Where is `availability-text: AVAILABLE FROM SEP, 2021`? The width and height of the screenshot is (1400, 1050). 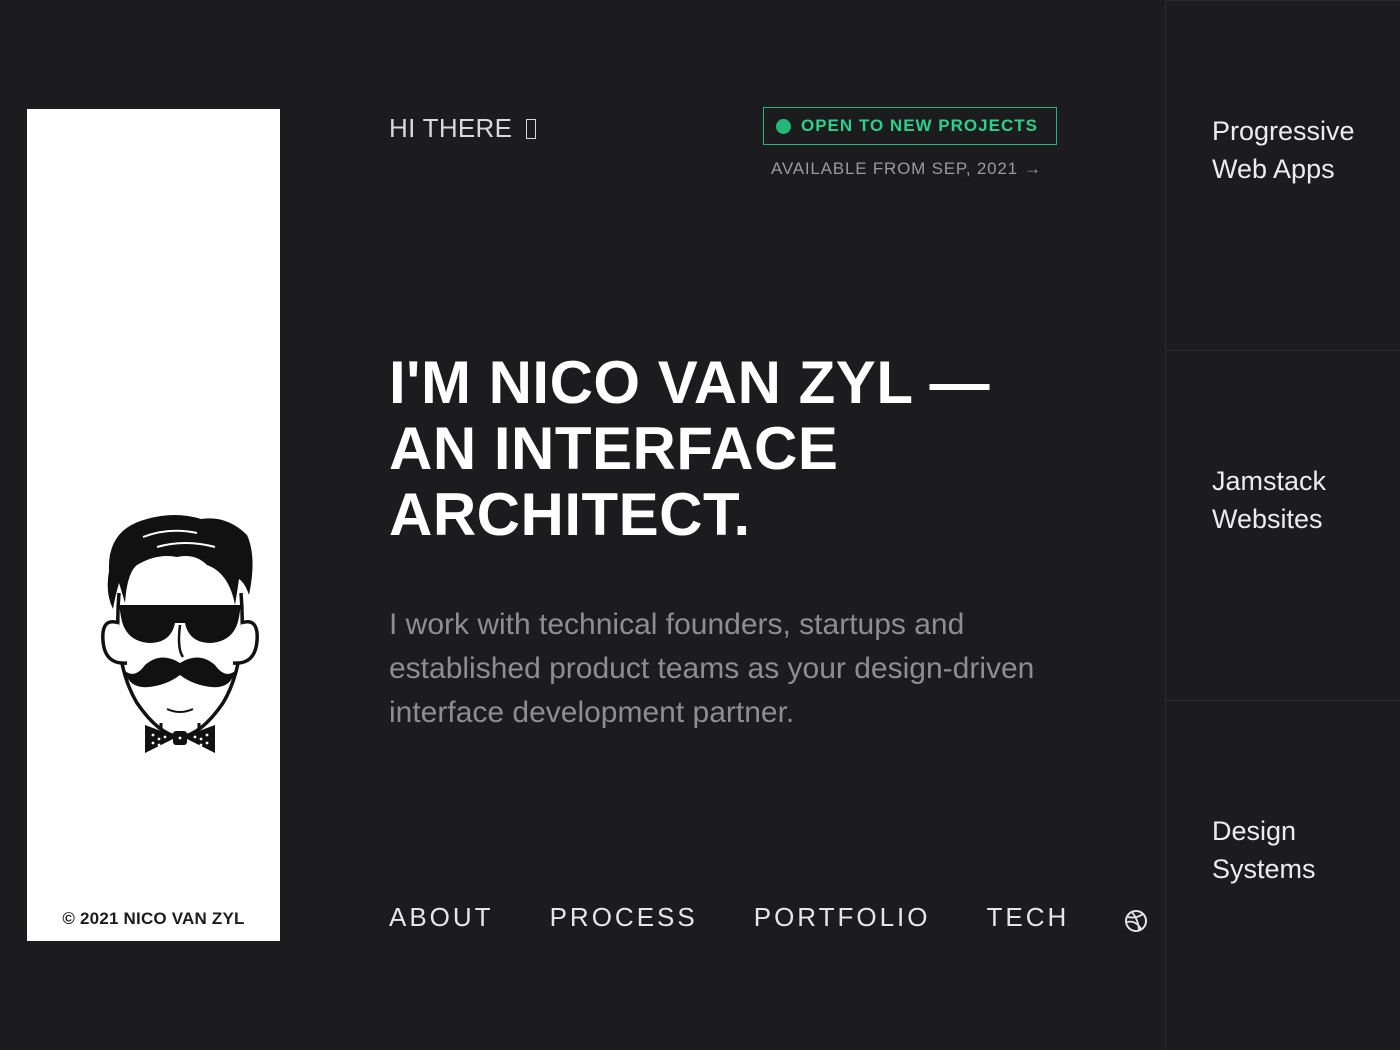 availability-text: AVAILABLE FROM SEP, 2021 is located at coordinates (894, 168).